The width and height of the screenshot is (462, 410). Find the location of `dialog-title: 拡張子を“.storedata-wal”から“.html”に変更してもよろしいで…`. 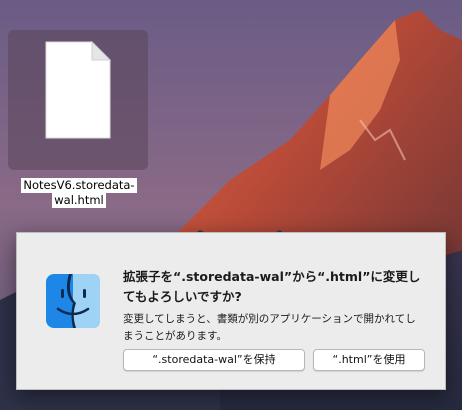

dialog-title: 拡張子を“.storedata-wal”から“.html”に変更してもよろしいで… is located at coordinates (272, 286).